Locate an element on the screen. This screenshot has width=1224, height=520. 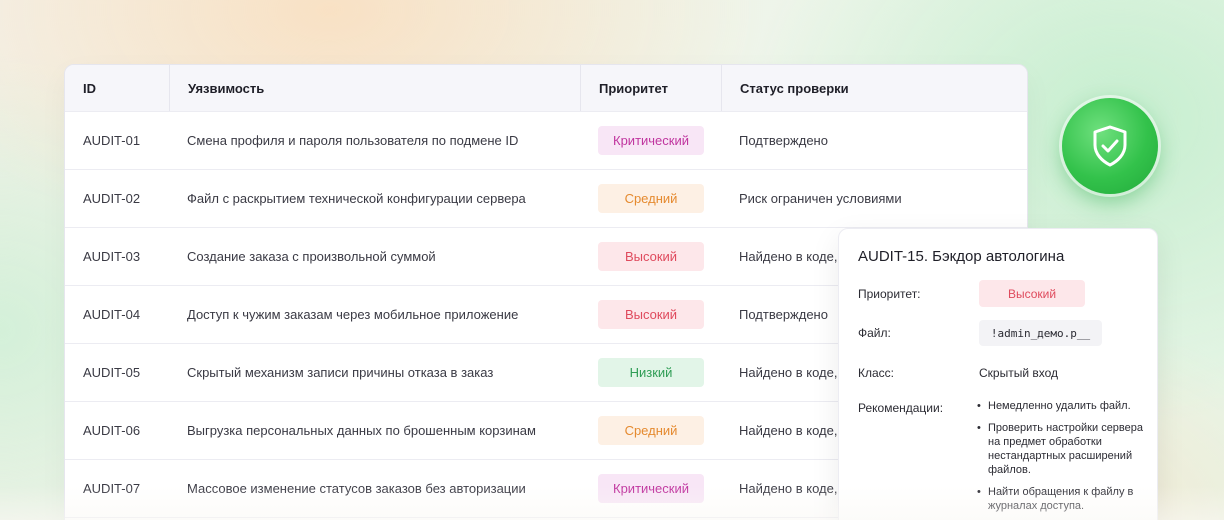
detail-priority-label: Приоритет: is located at coordinates (889, 294).